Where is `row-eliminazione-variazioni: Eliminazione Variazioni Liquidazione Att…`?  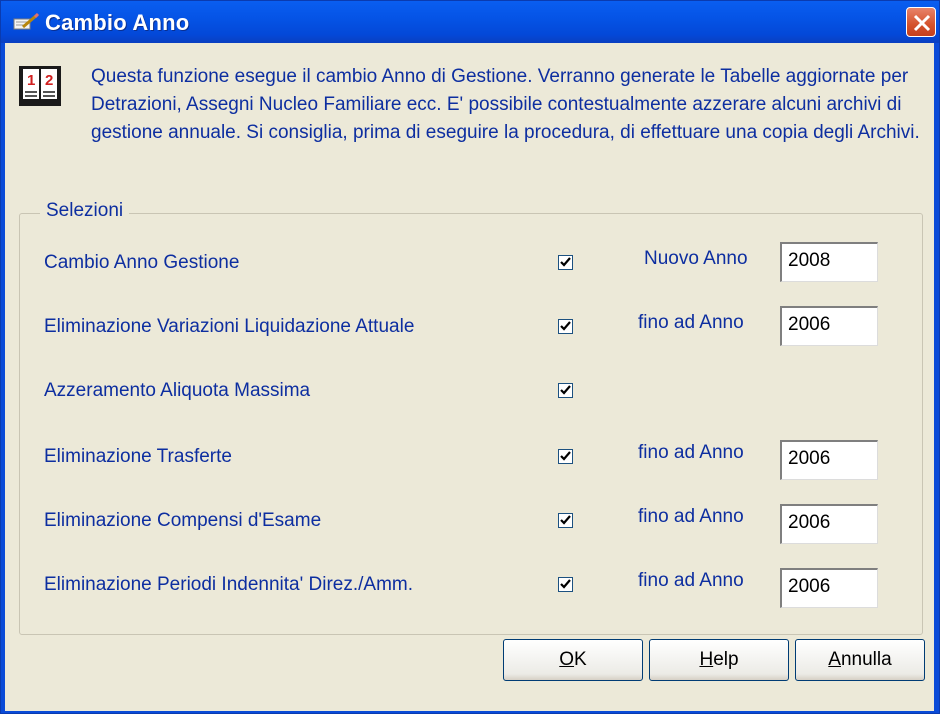
row-eliminazione-variazioni: Eliminazione Variazioni Liquidazione Att… is located at coordinates (471, 328).